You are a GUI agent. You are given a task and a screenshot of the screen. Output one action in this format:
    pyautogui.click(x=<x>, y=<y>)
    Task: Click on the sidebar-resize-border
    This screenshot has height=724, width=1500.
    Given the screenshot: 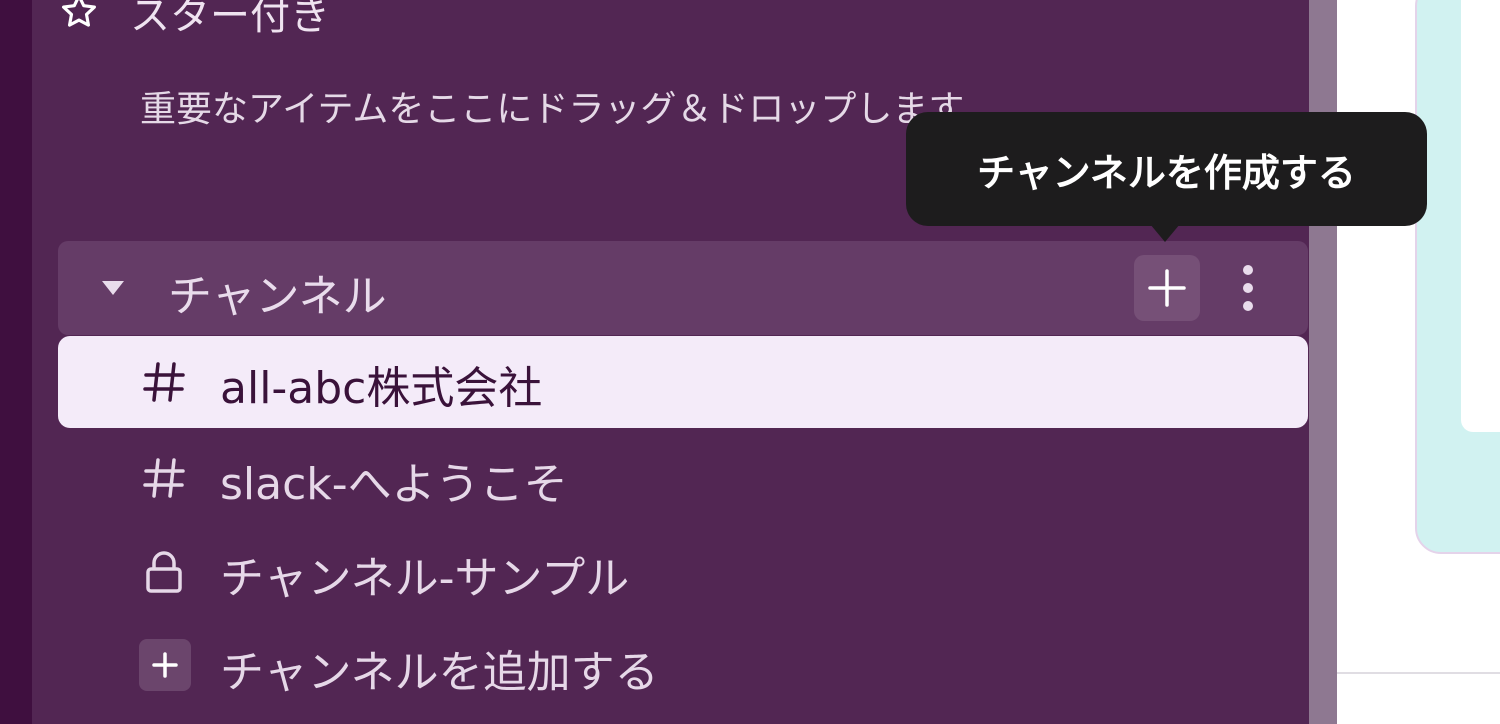 What is the action you would take?
    pyautogui.click(x=1323, y=362)
    